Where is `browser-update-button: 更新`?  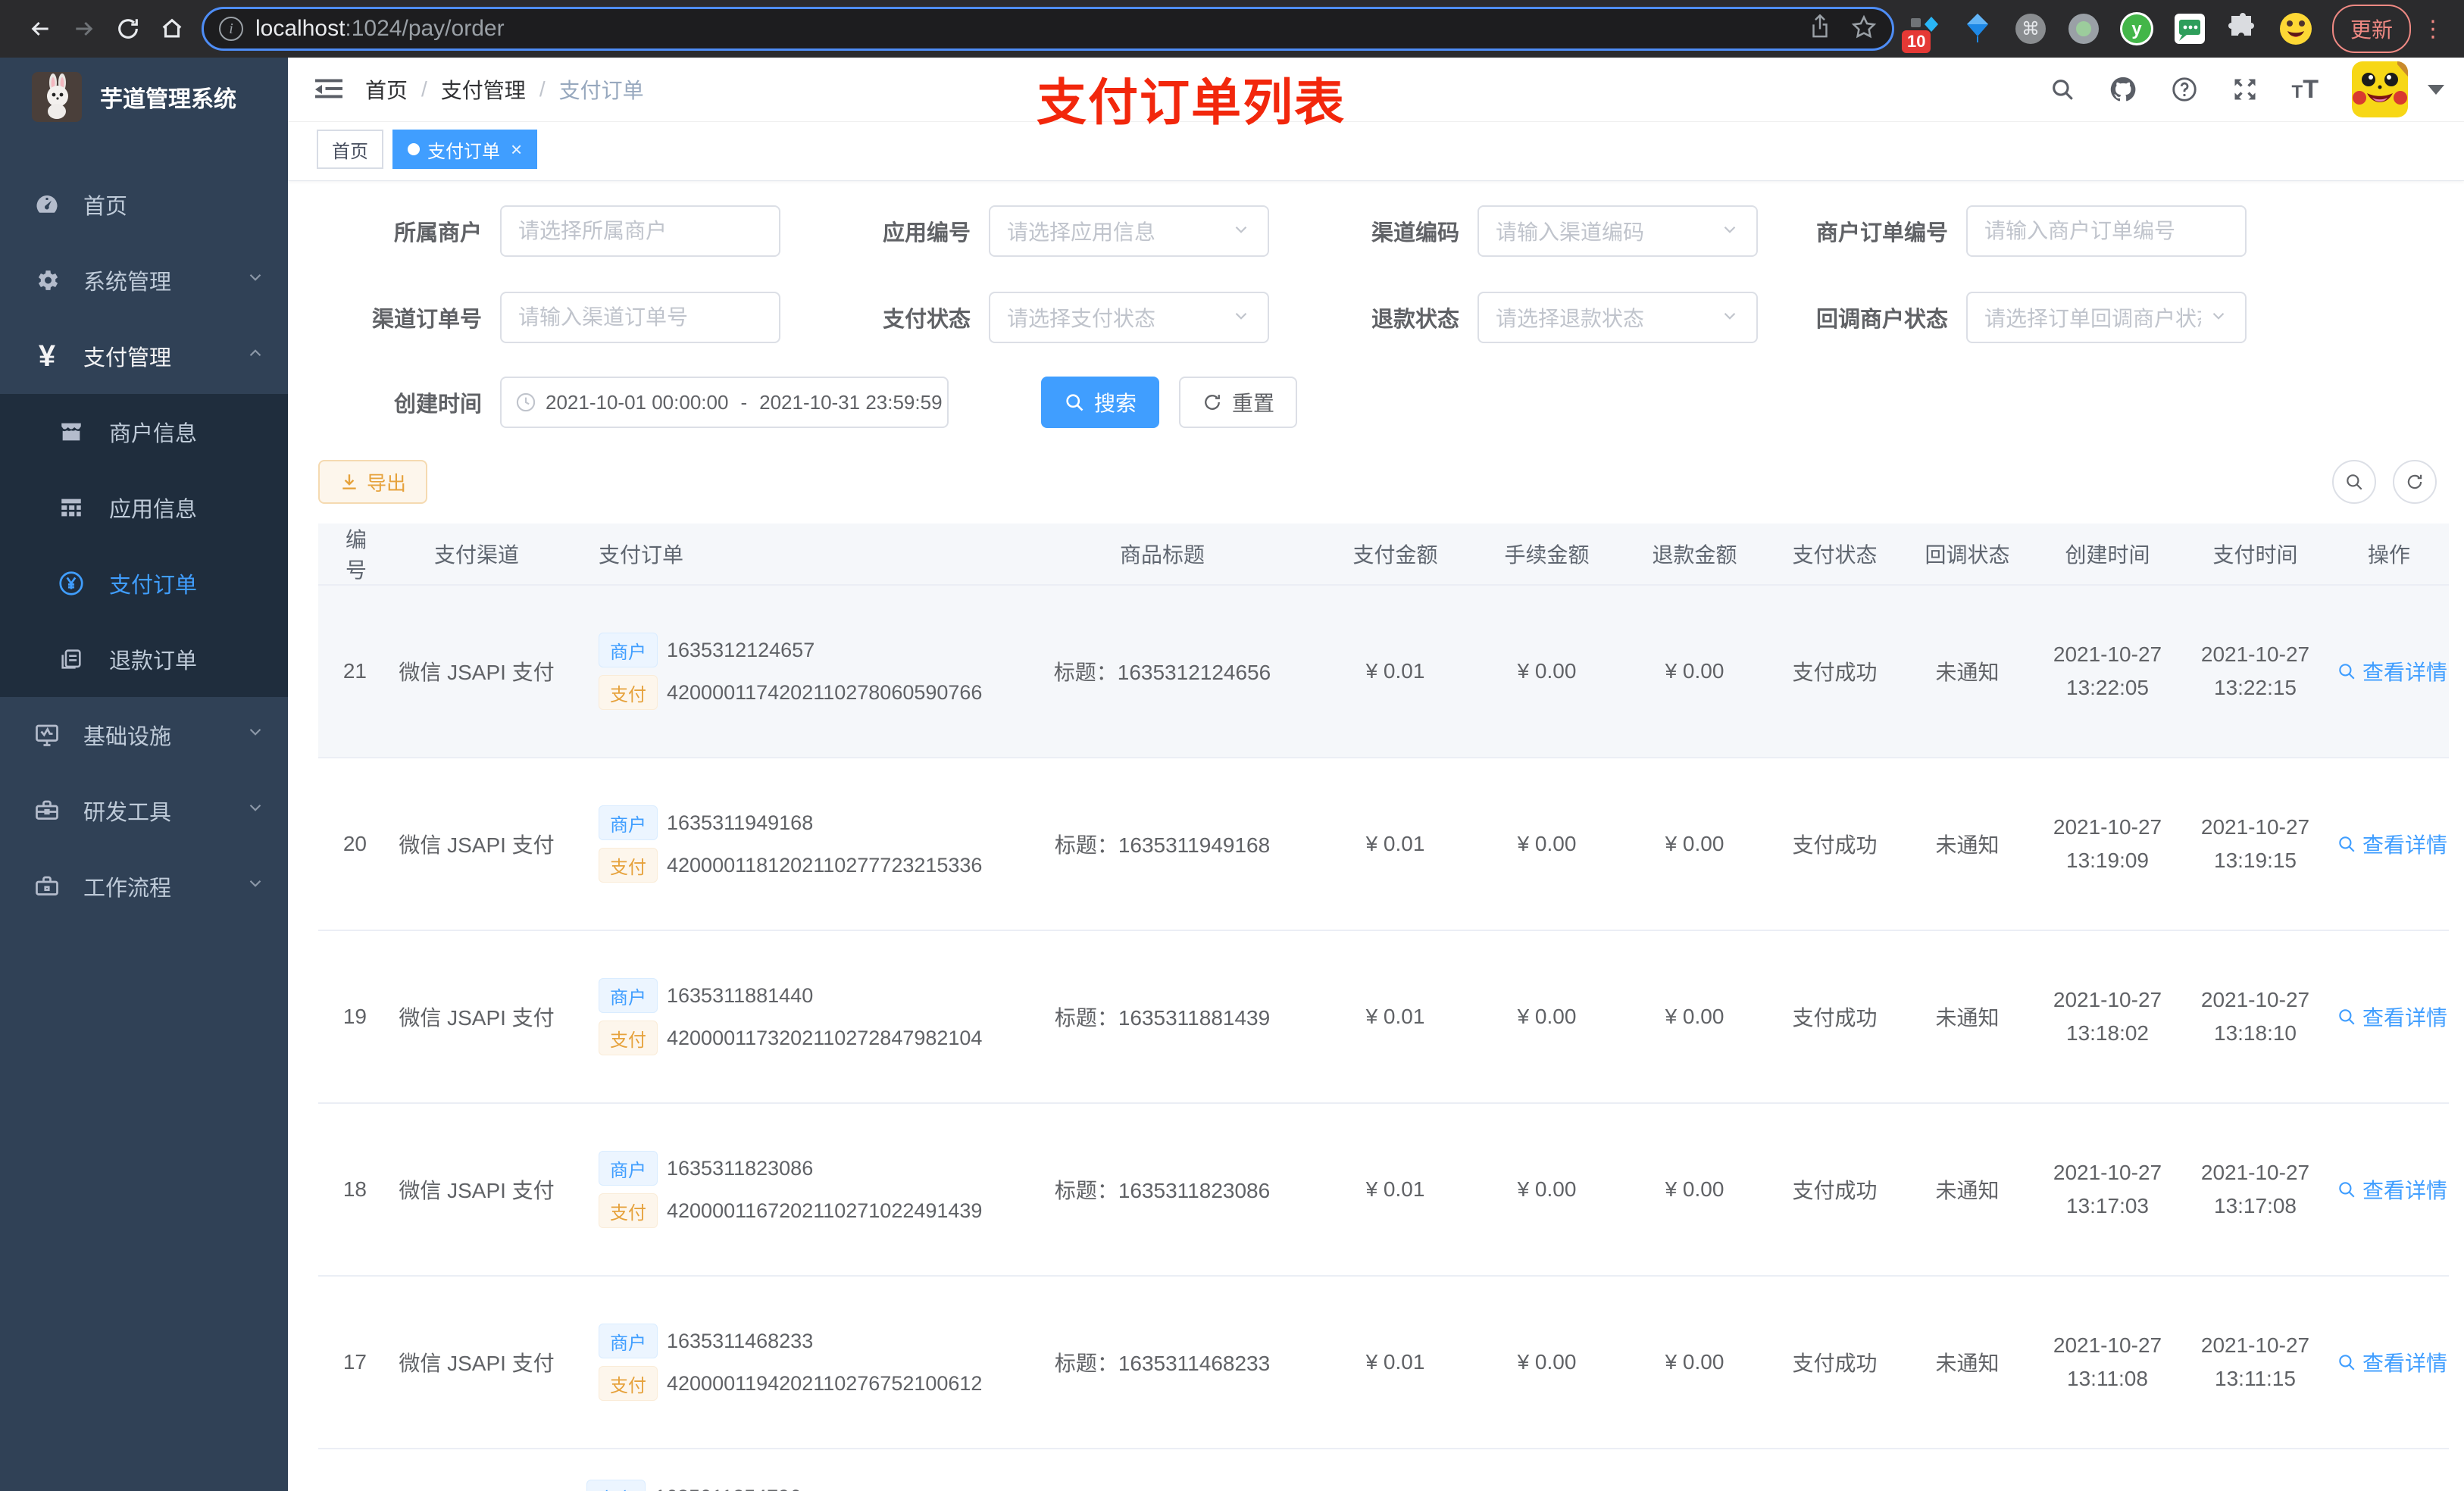 browser-update-button: 更新 is located at coordinates (2371, 29).